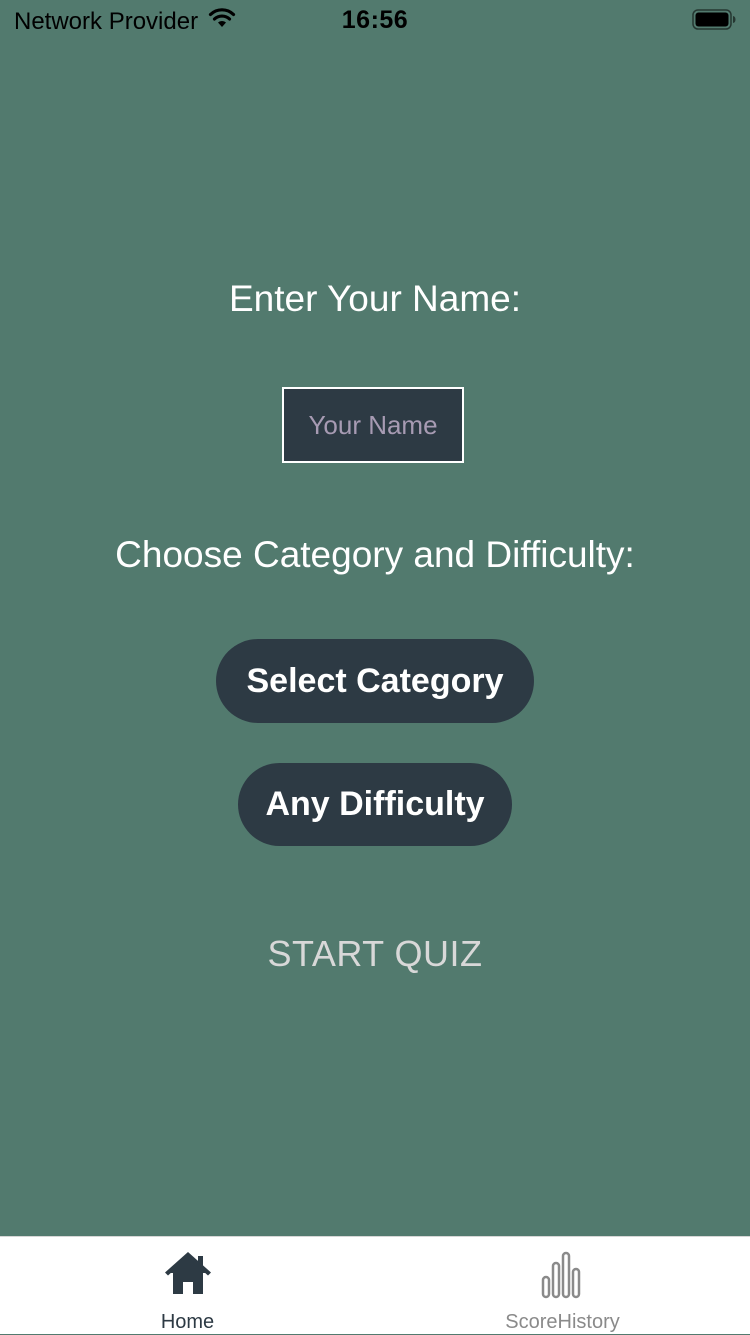  I want to click on name-input, so click(373, 425).